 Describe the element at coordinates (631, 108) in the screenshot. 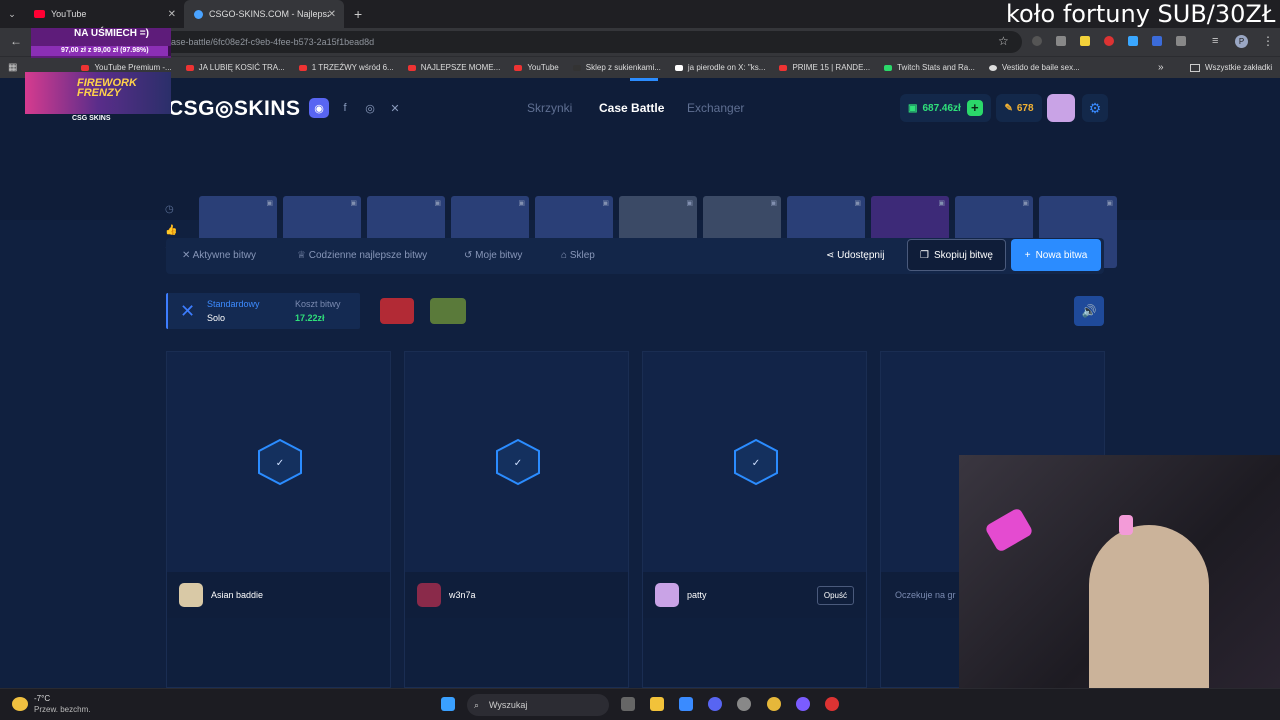

I see `nav-case-battle: Case Battle` at that location.